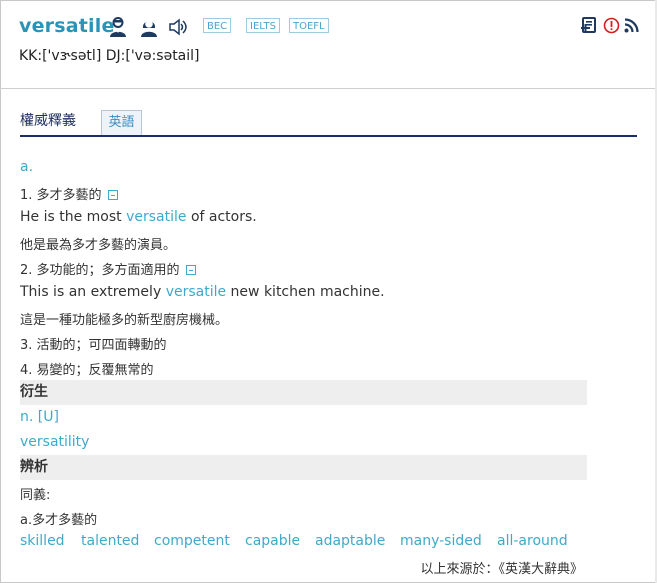 This screenshot has width=657, height=583. I want to click on tab-authoritative-definitions: 權威釋義, so click(48, 120).